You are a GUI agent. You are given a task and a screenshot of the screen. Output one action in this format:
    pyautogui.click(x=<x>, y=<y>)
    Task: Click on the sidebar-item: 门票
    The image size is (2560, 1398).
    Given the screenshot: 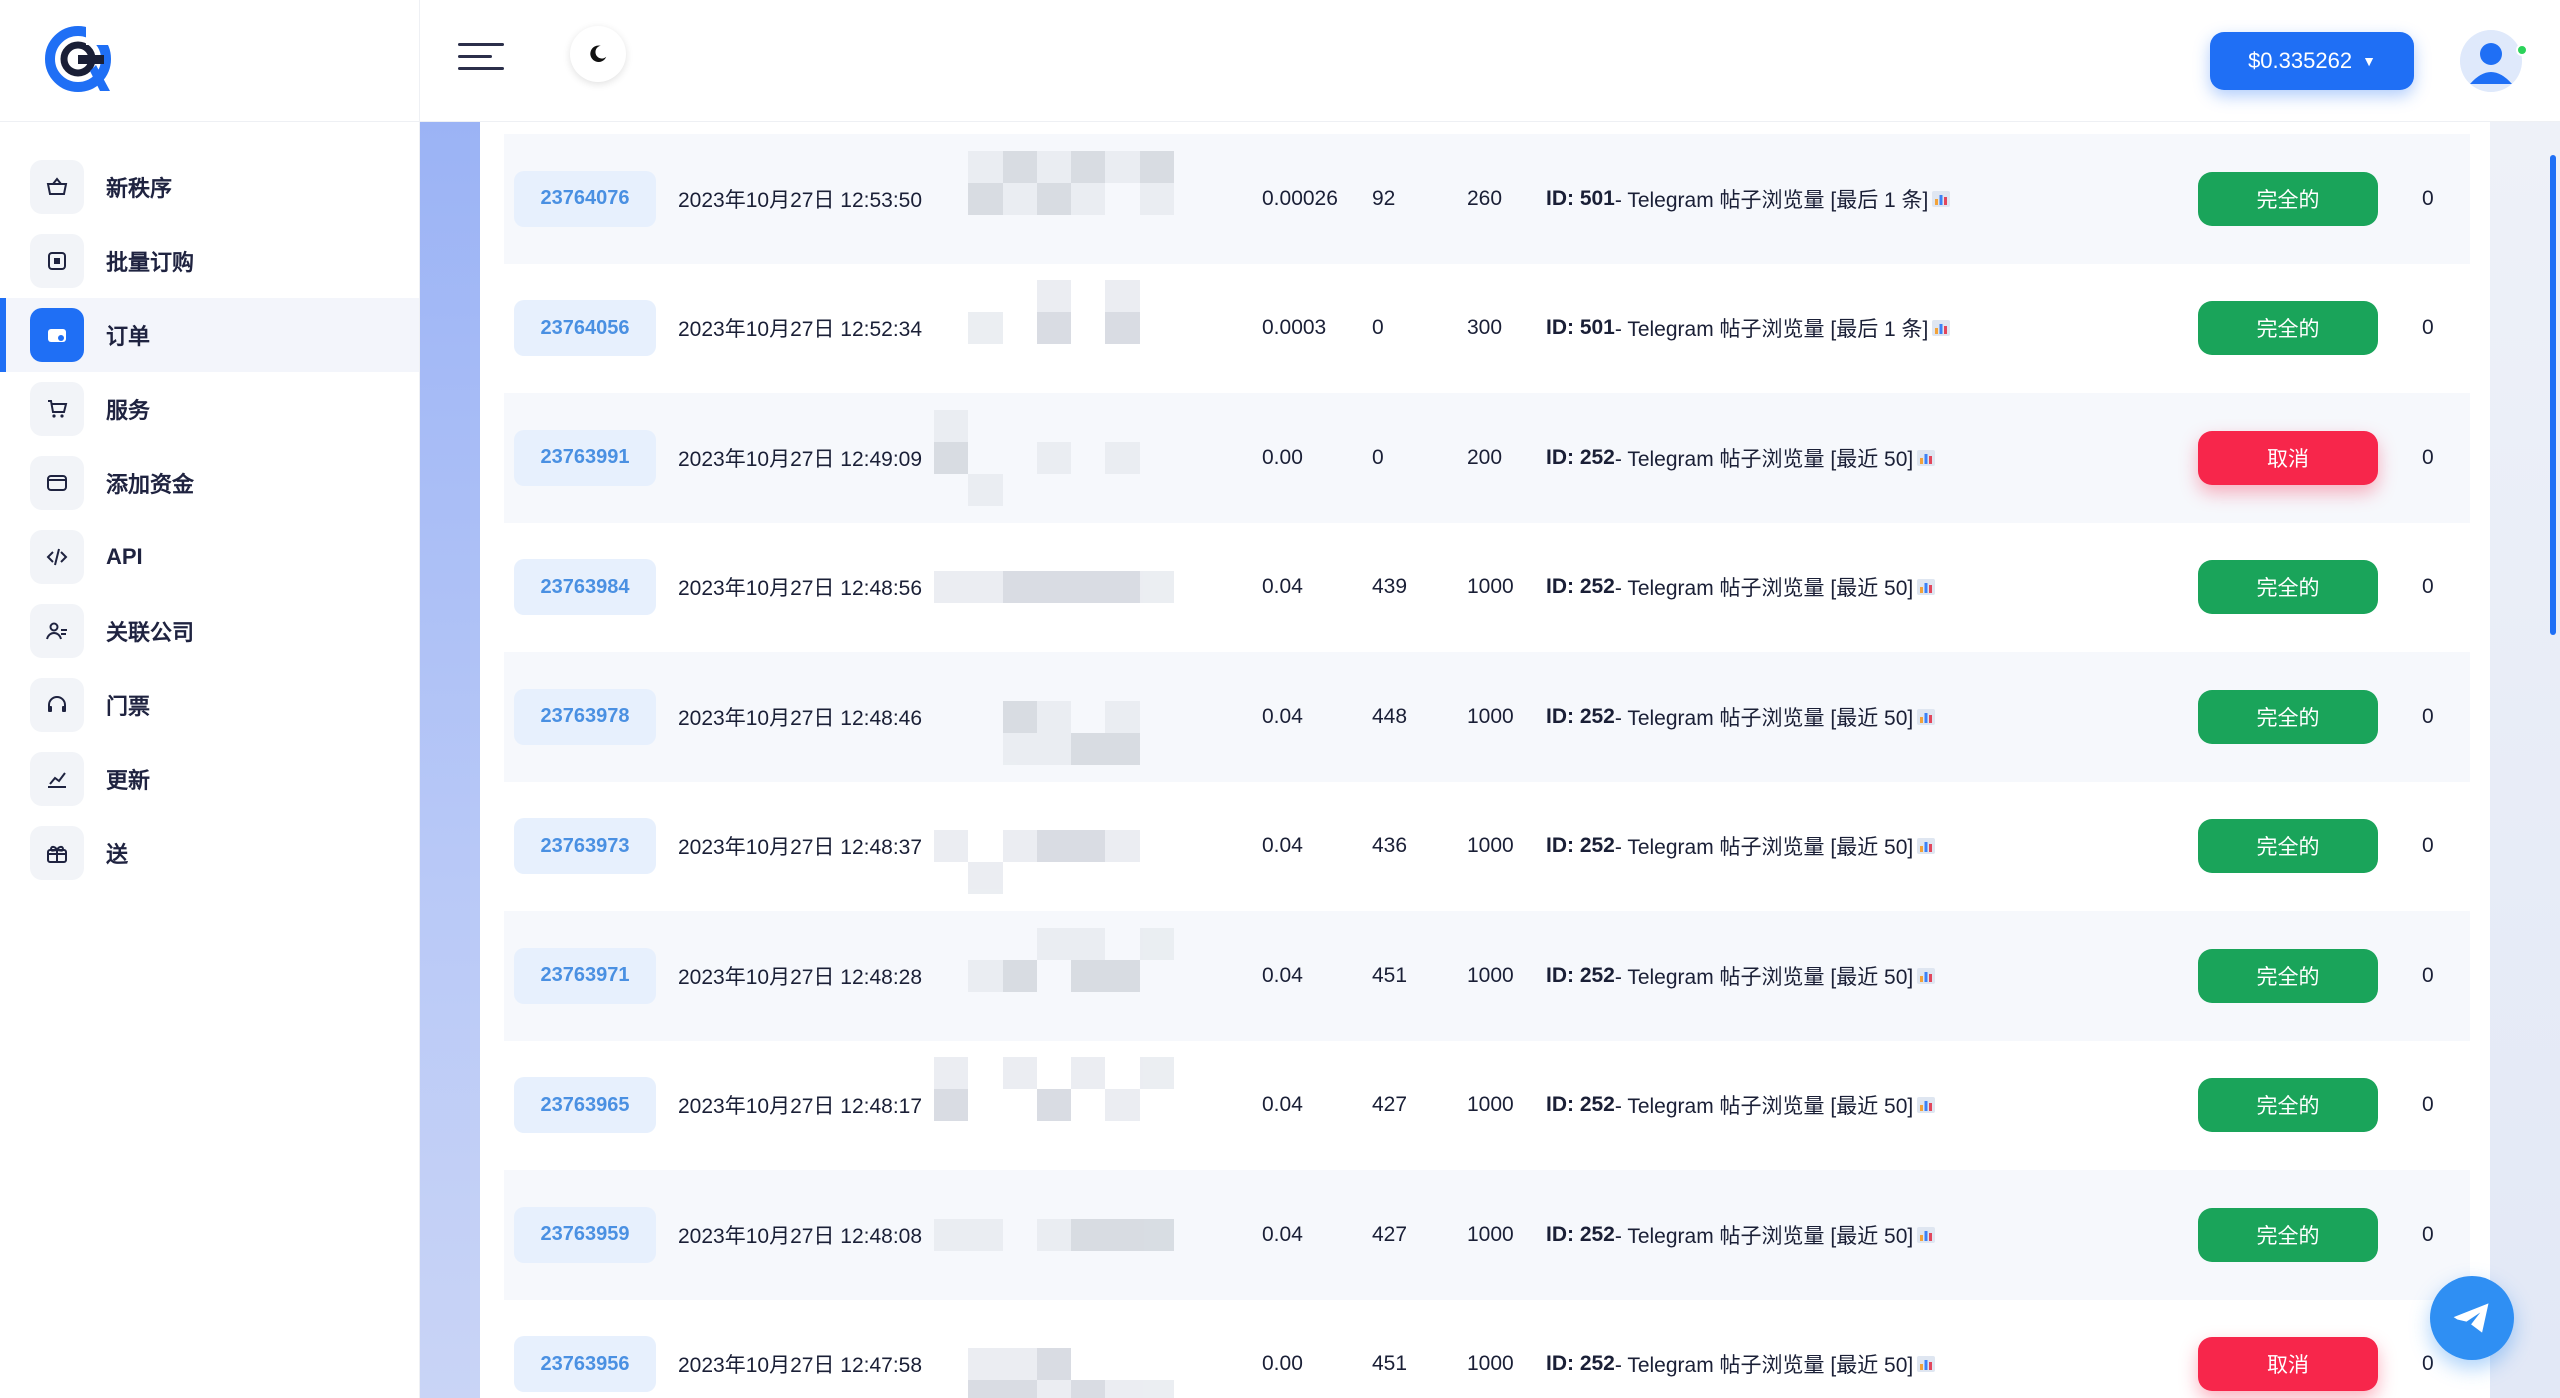 What is the action you would take?
    pyautogui.click(x=209, y=705)
    